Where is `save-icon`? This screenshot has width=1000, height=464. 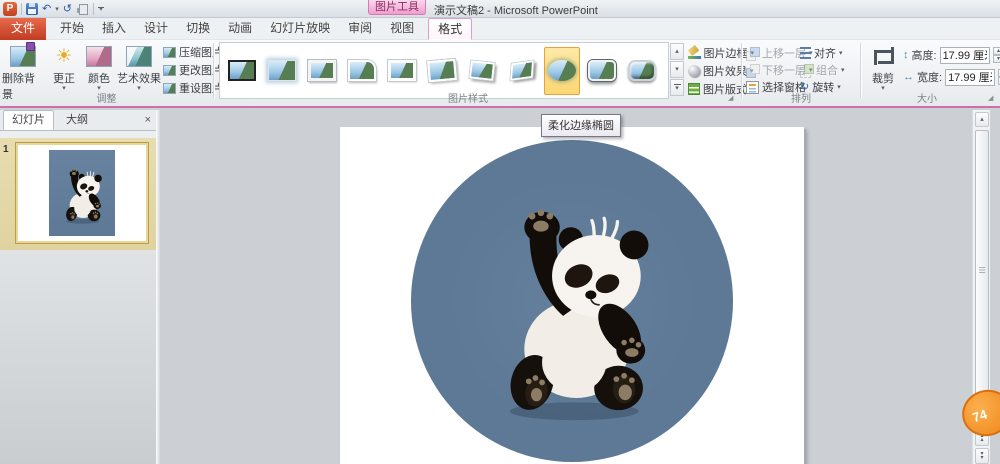
save-icon is located at coordinates (32, 9).